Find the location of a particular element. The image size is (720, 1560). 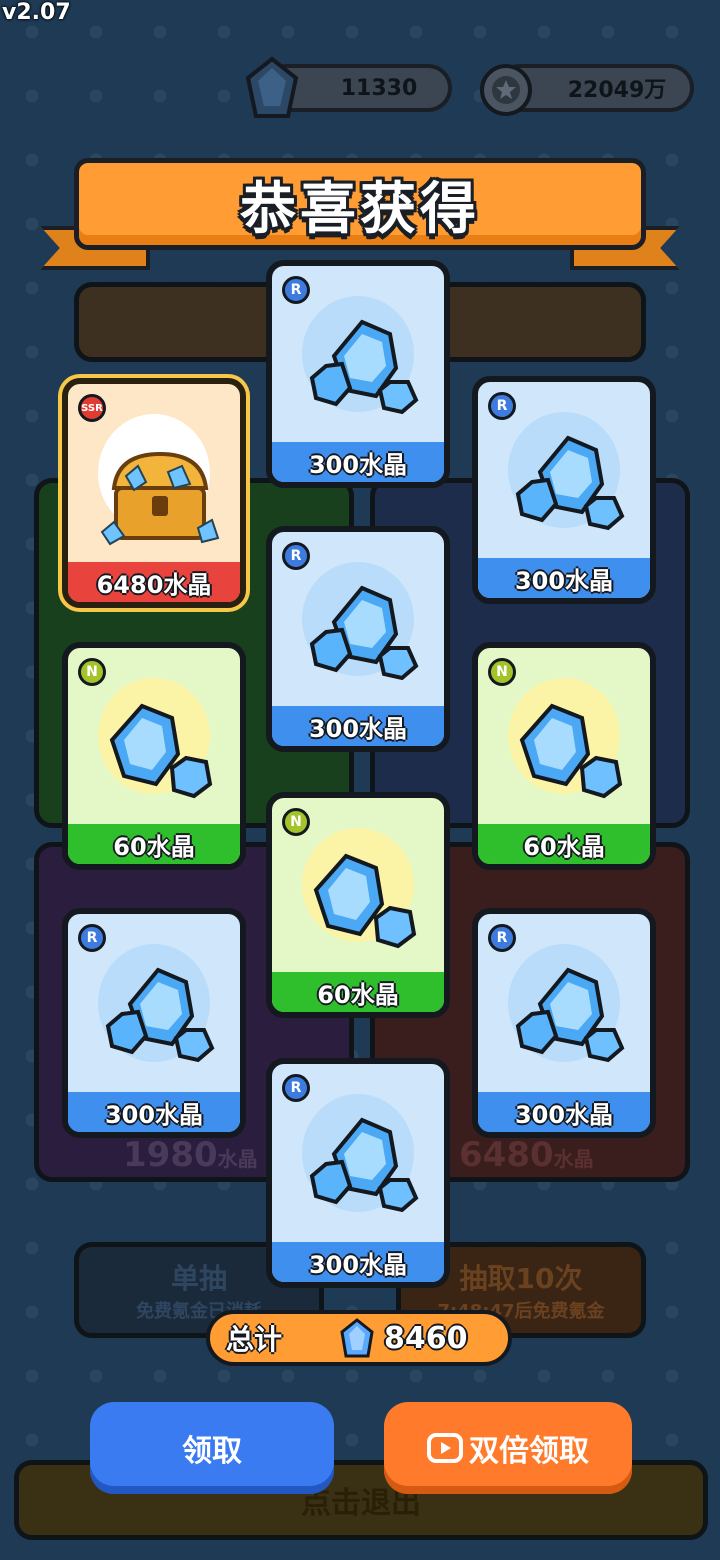

bg-right-price: 6480 is located at coordinates (506, 1155).